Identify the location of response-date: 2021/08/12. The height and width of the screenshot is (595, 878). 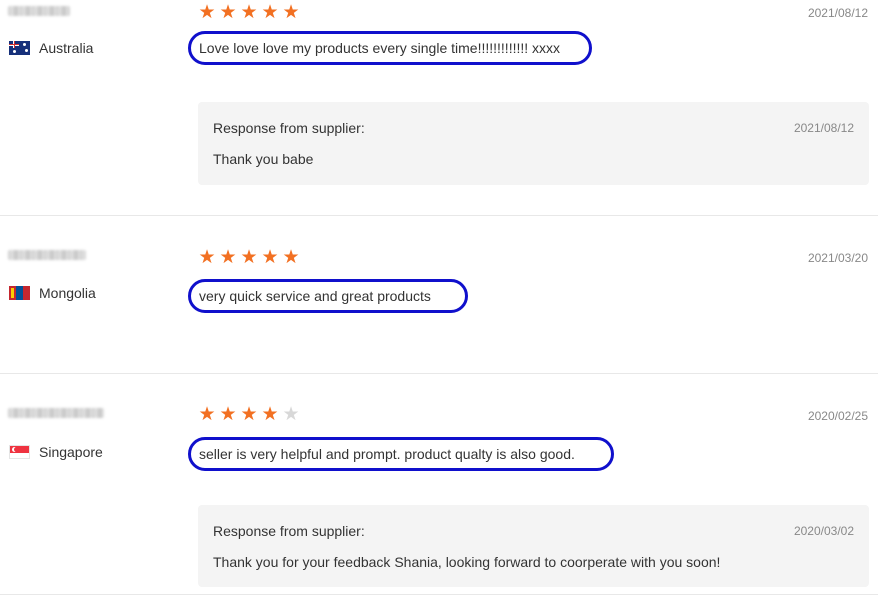
(823, 128).